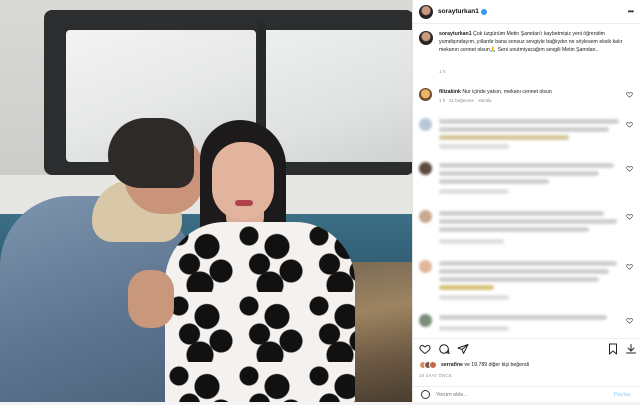  I want to click on first-liker-link: serrafine, so click(452, 365).